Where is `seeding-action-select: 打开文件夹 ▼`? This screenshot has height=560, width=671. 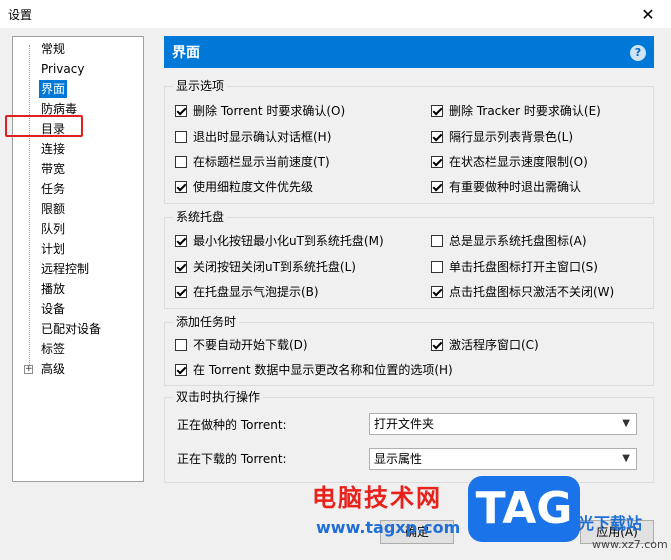
seeding-action-select: 打开文件夹 ▼ is located at coordinates (503, 424).